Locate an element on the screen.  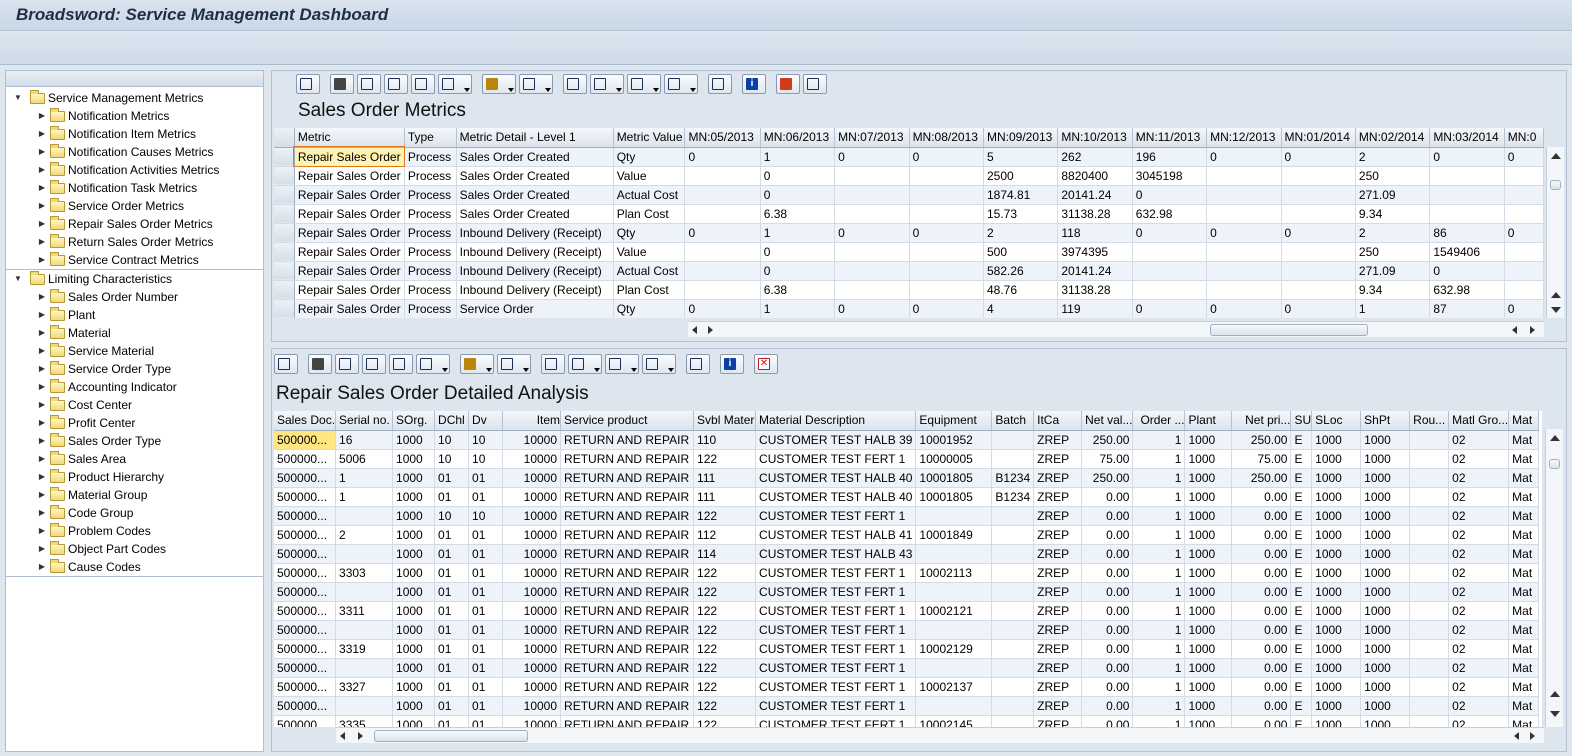
table-cell: 250.00 is located at coordinates (1107, 440).